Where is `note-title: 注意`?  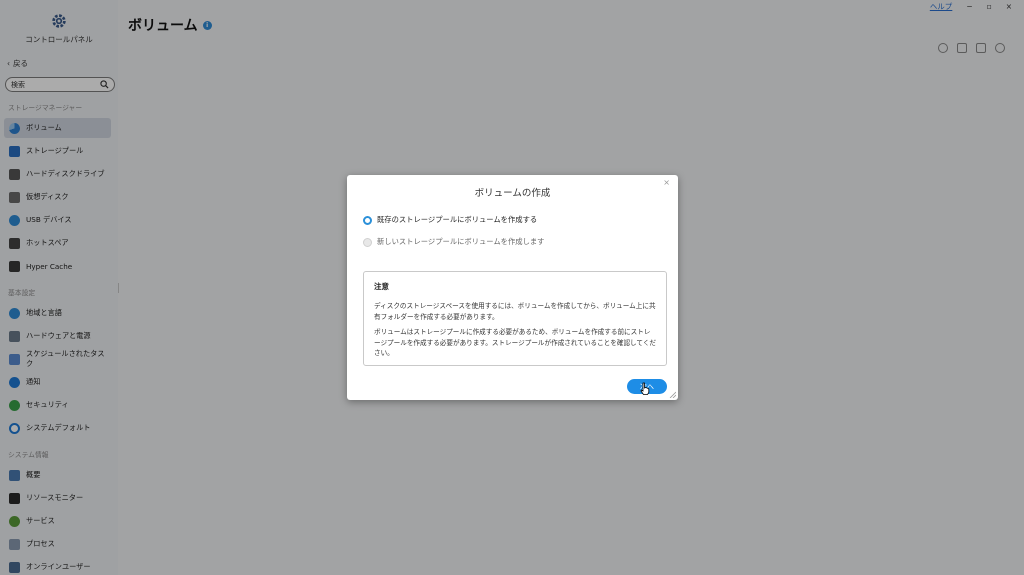 note-title: 注意 is located at coordinates (381, 286).